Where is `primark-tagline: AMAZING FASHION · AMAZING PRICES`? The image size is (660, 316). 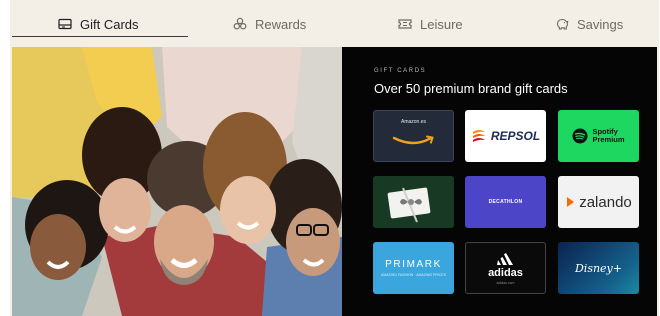
primark-tagline: AMAZING FASHION · AMAZING PRICES is located at coordinates (413, 275).